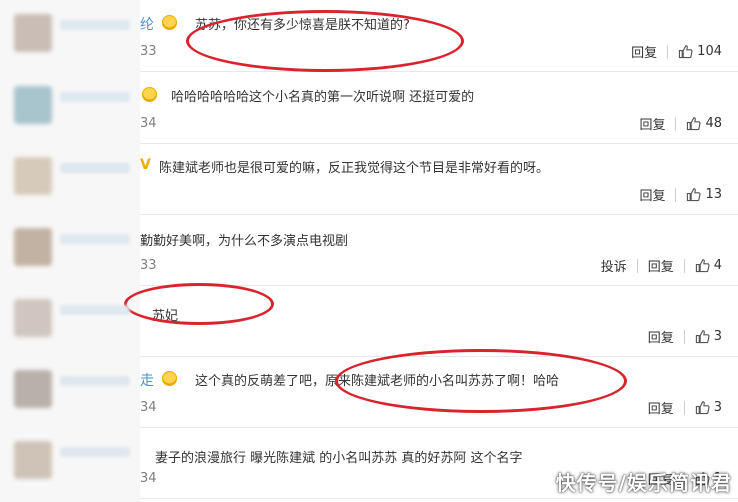  What do you see at coordinates (717, 265) in the screenshot?
I see `like-count: 4` at bounding box center [717, 265].